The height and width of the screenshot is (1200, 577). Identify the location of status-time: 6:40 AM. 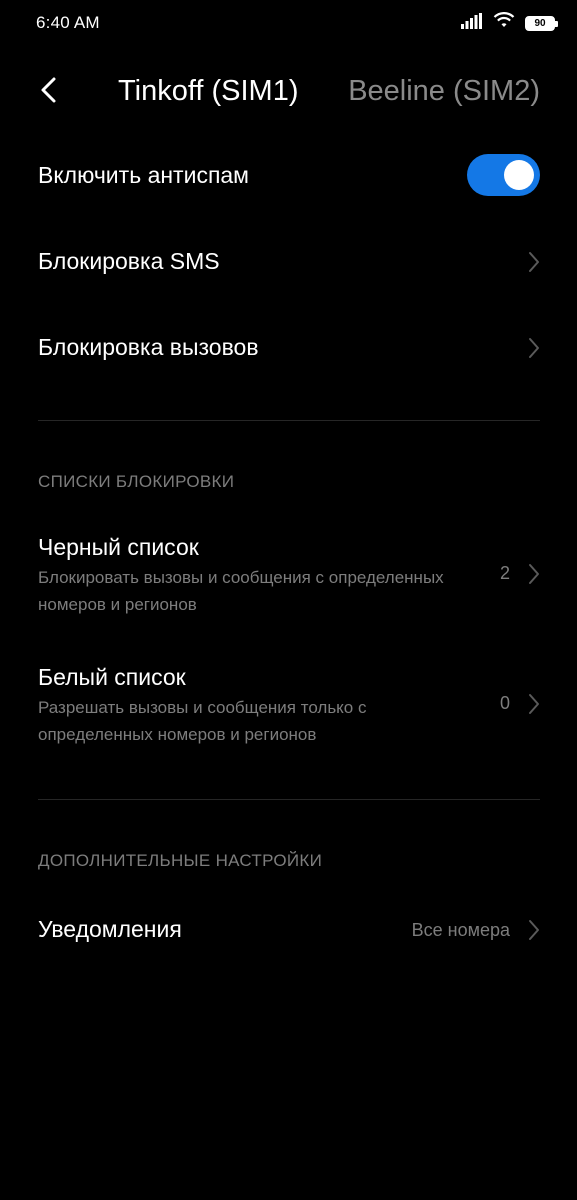
(68, 22).